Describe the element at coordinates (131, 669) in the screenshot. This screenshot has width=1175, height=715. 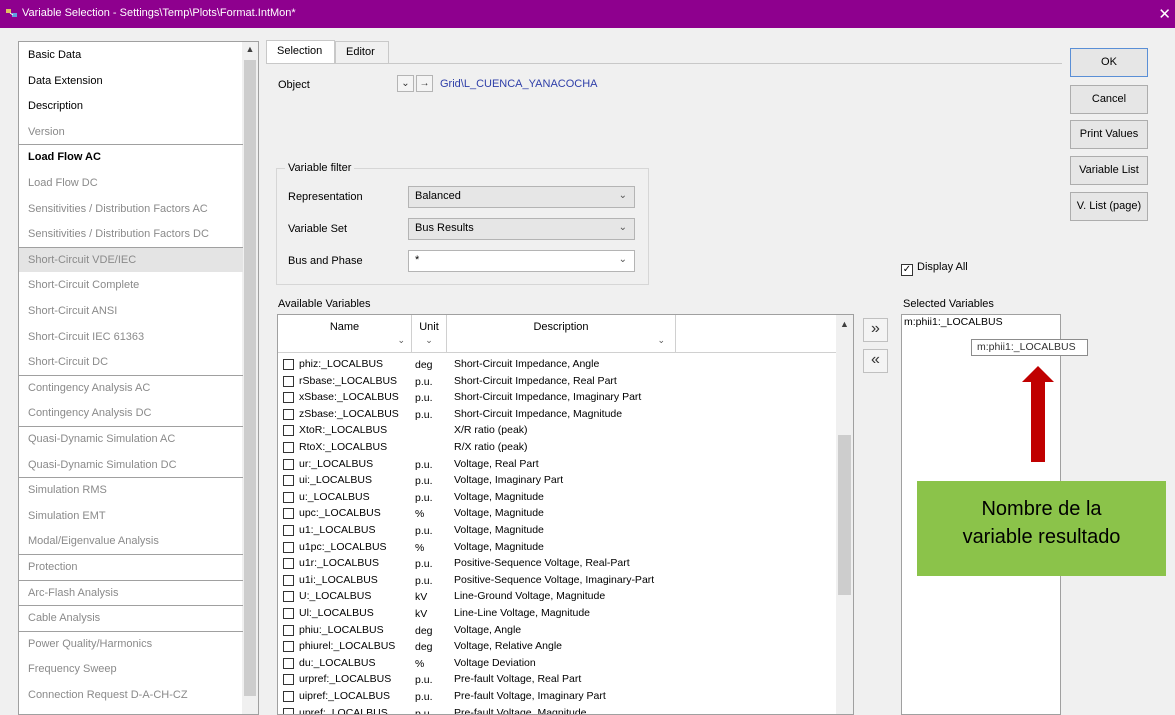
I see `sidebar-item: Frequency Sweep` at that location.